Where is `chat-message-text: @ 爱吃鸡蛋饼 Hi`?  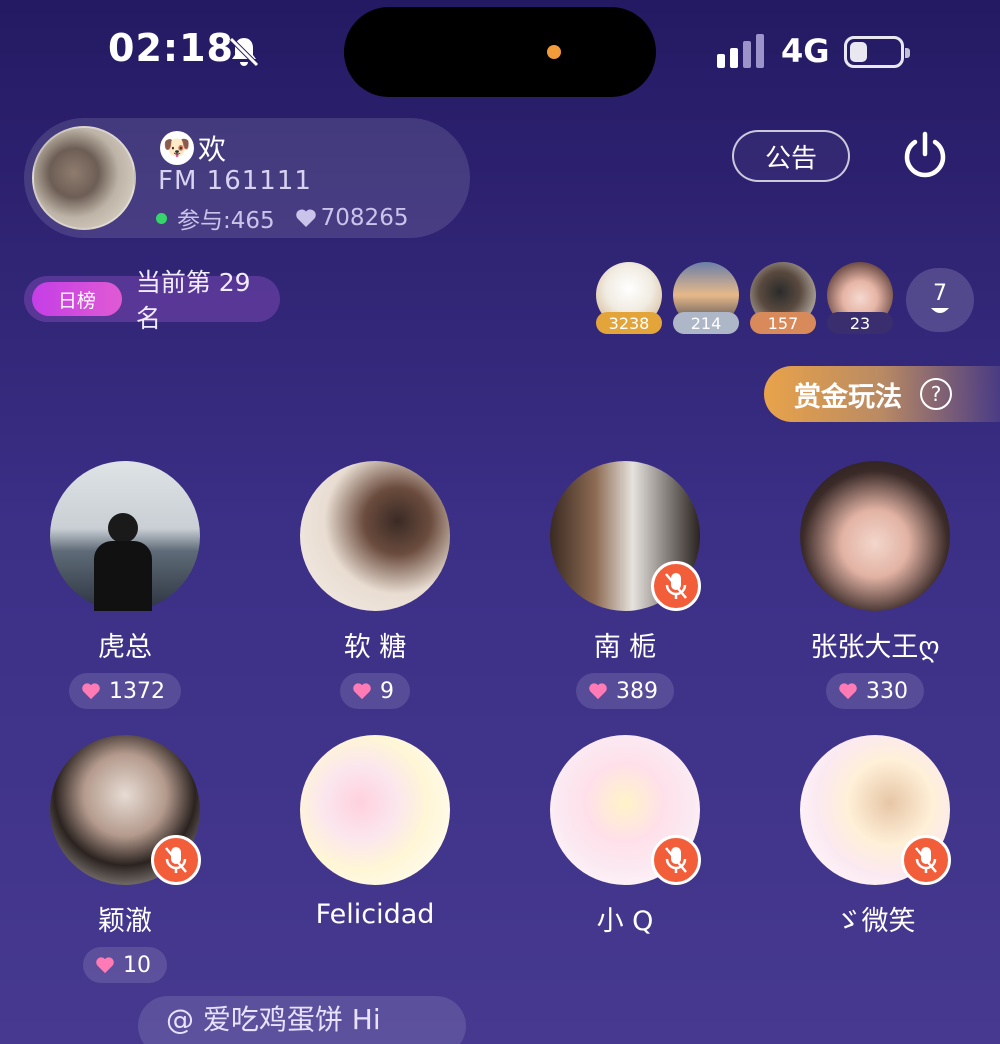
chat-message-text: @ 爱吃鸡蛋饼 Hi is located at coordinates (273, 1019).